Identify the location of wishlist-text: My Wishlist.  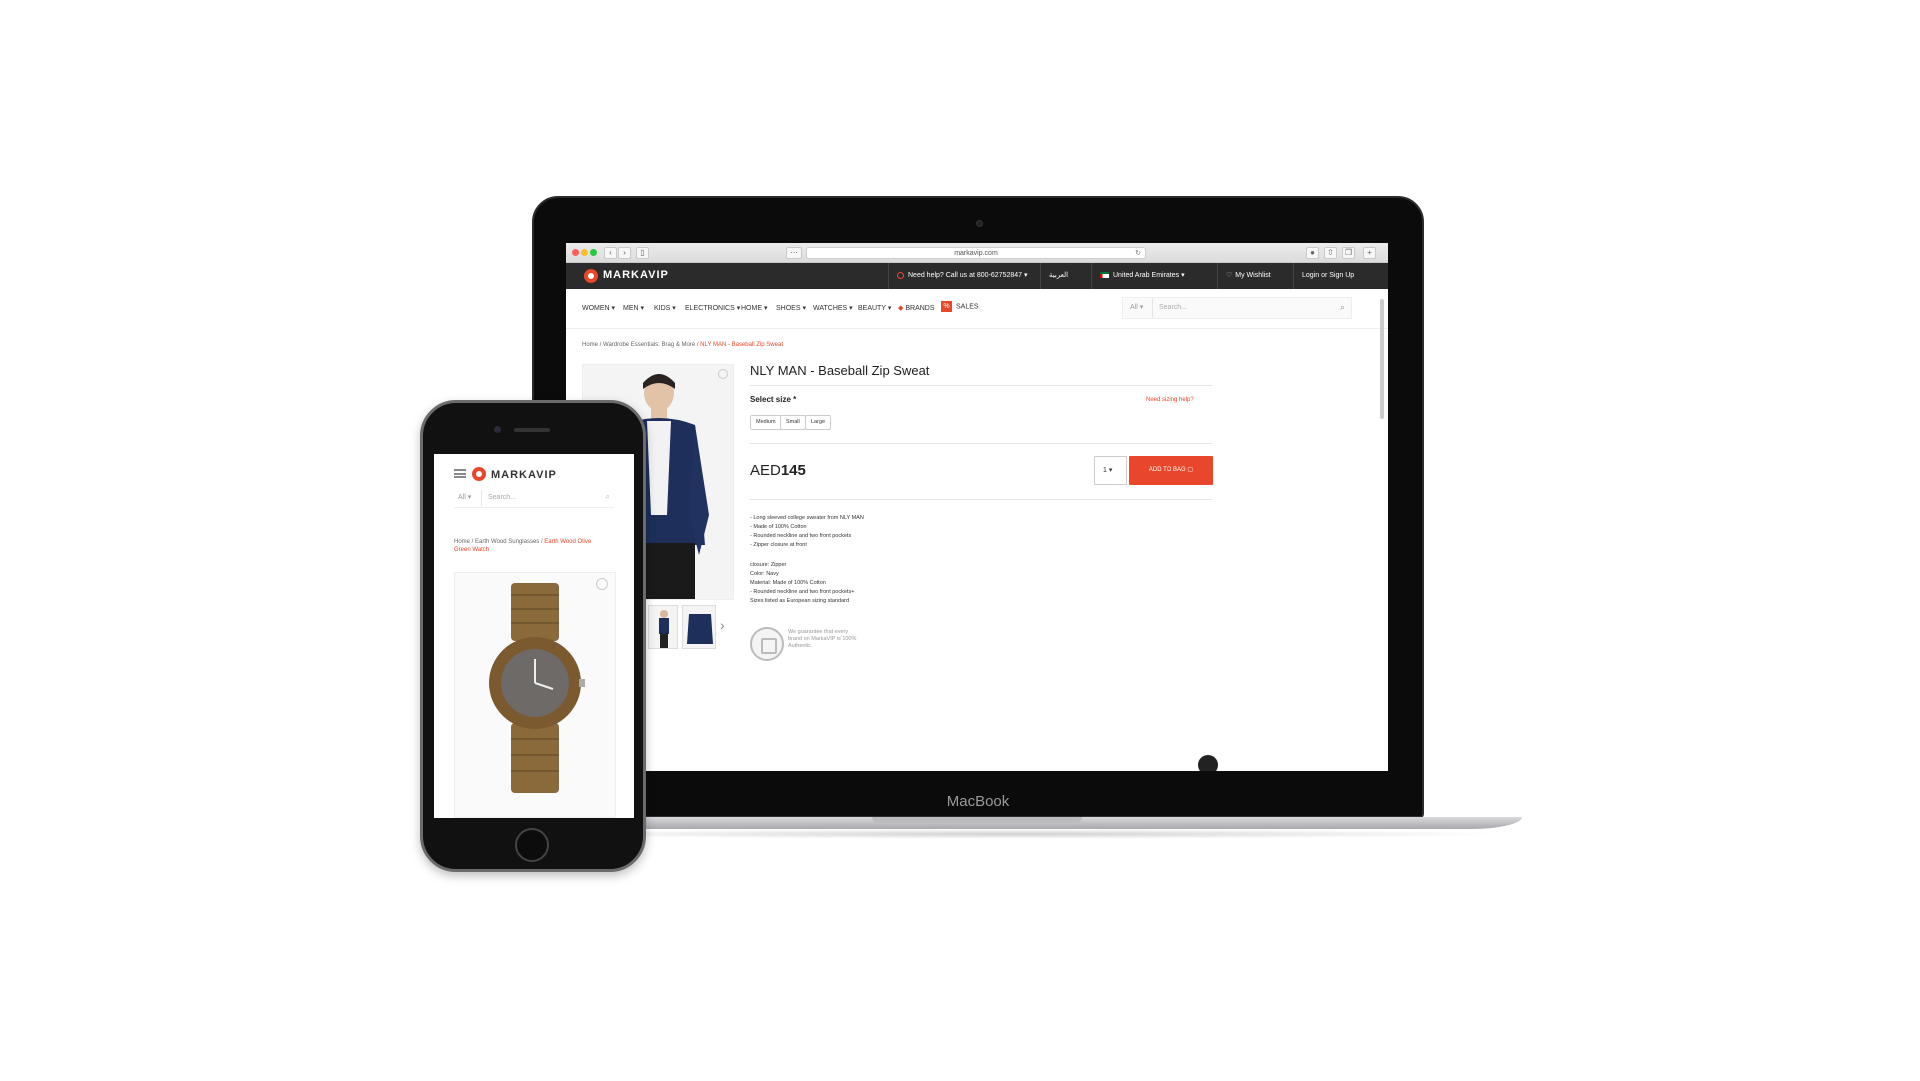
(1253, 275).